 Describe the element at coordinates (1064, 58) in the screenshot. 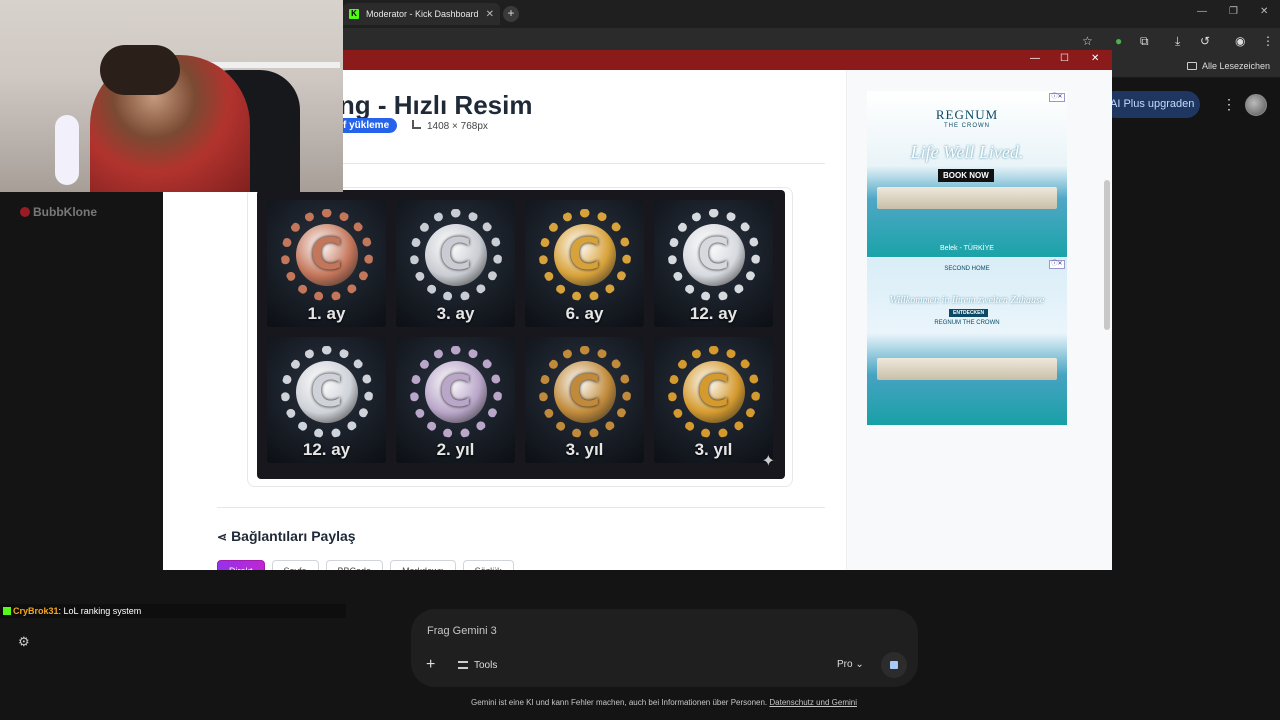

I see `popup-maximize-icon: ☐` at that location.